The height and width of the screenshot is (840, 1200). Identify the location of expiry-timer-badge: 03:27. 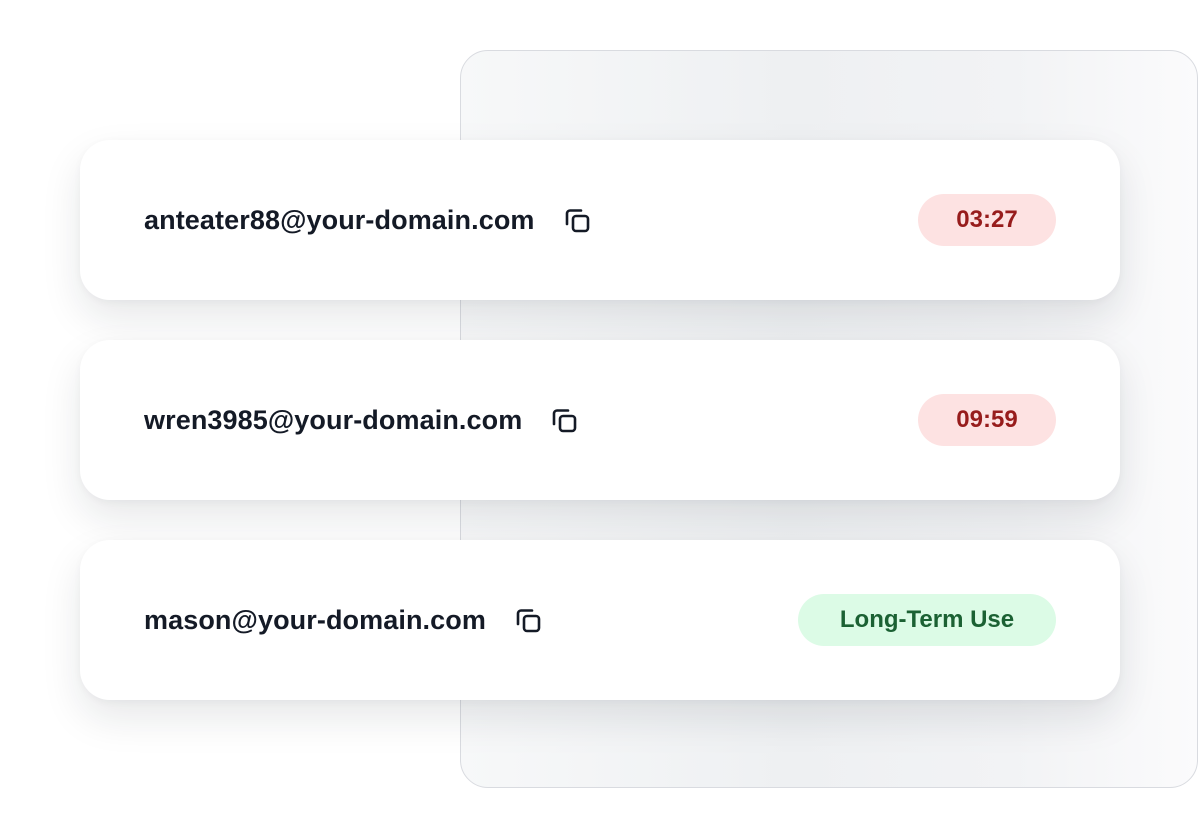
(987, 220).